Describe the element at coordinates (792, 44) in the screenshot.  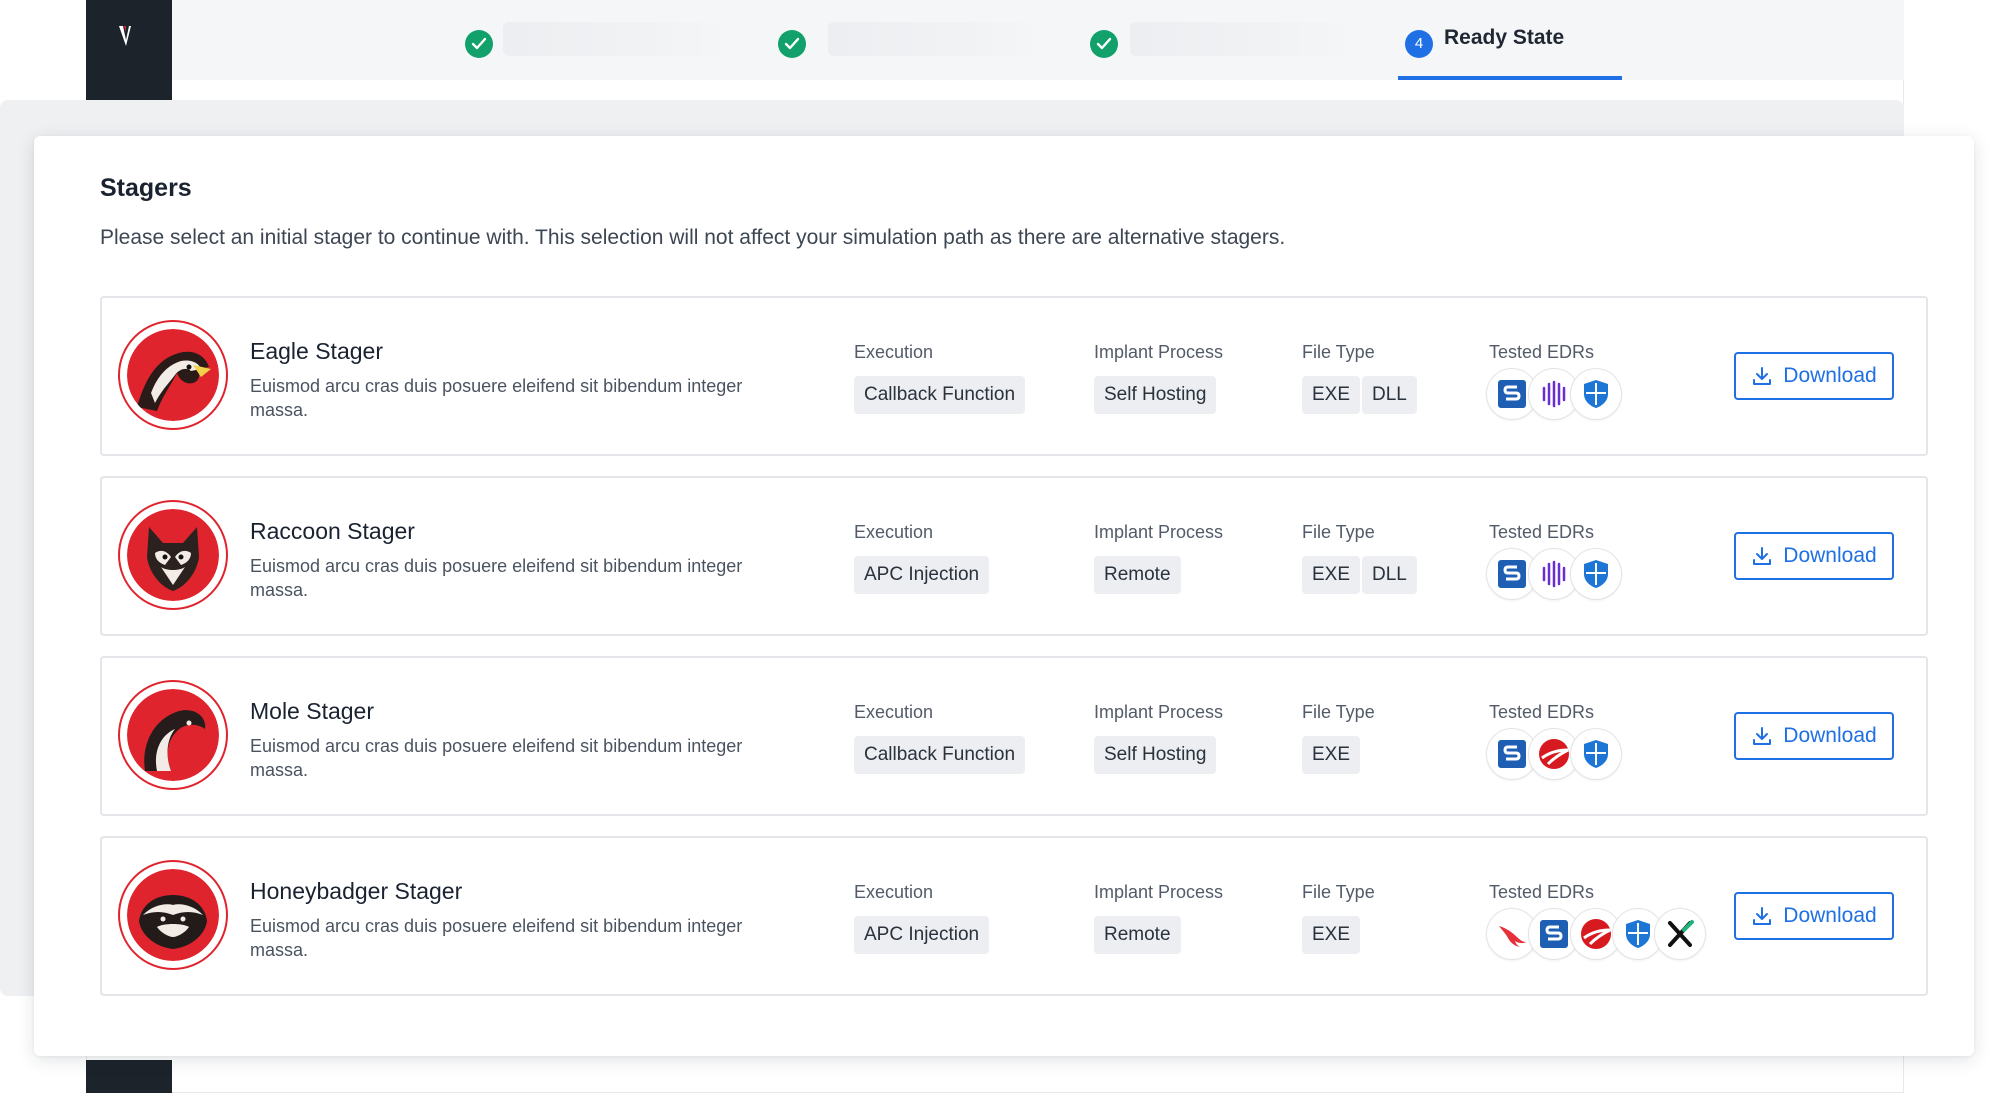
I see `step-2-complete-icon` at that location.